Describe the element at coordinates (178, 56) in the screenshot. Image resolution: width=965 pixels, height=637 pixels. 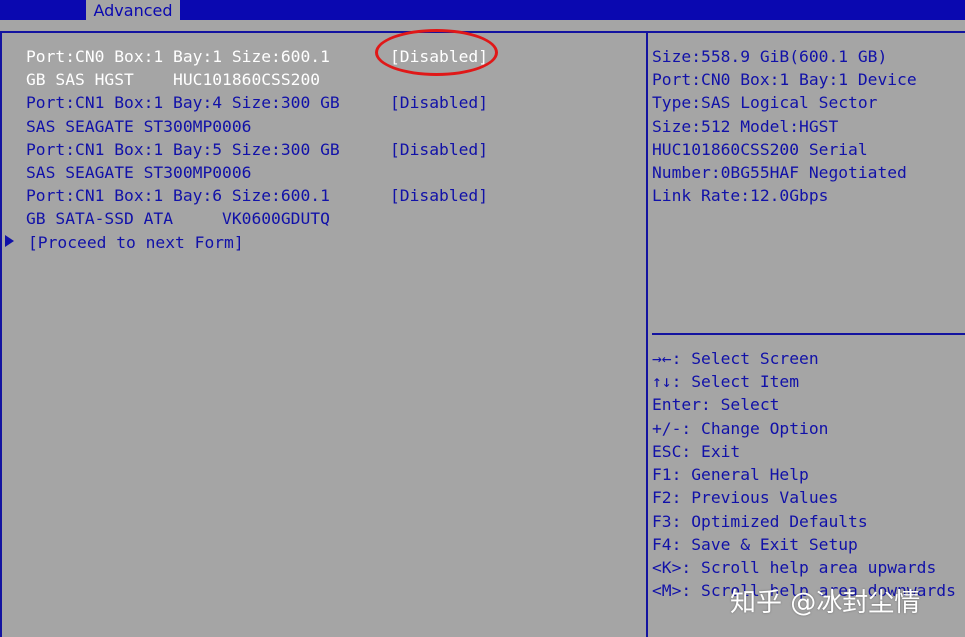
I see `device-item-1-line1: Port:CN0 Box:1 Bay:1 Size:600.1` at that location.